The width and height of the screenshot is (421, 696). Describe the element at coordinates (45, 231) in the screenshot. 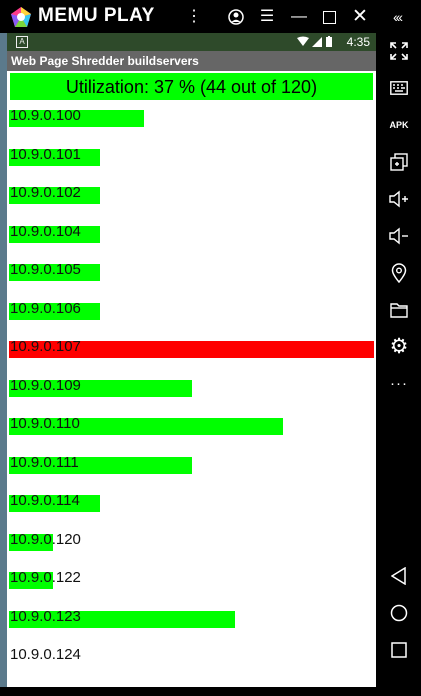

I see `server-ip-label: 10.9.0.104` at that location.